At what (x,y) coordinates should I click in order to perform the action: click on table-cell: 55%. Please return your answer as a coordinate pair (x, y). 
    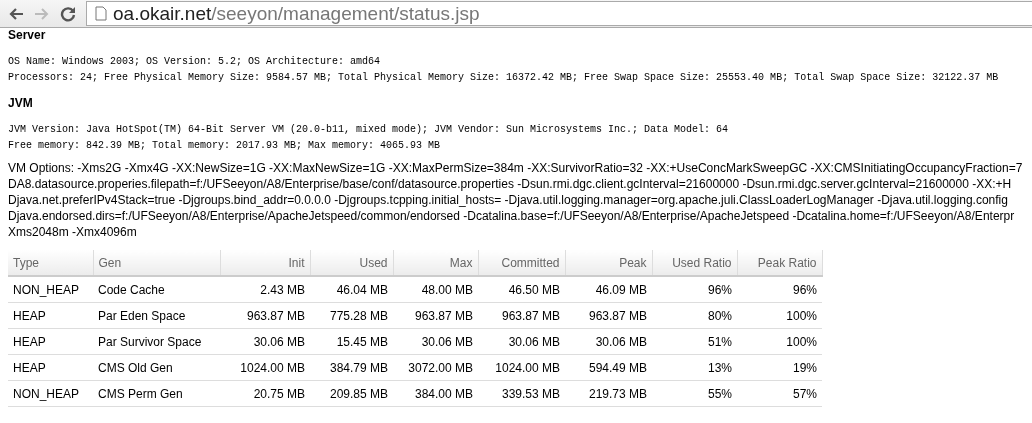
    Looking at the image, I should click on (694, 393).